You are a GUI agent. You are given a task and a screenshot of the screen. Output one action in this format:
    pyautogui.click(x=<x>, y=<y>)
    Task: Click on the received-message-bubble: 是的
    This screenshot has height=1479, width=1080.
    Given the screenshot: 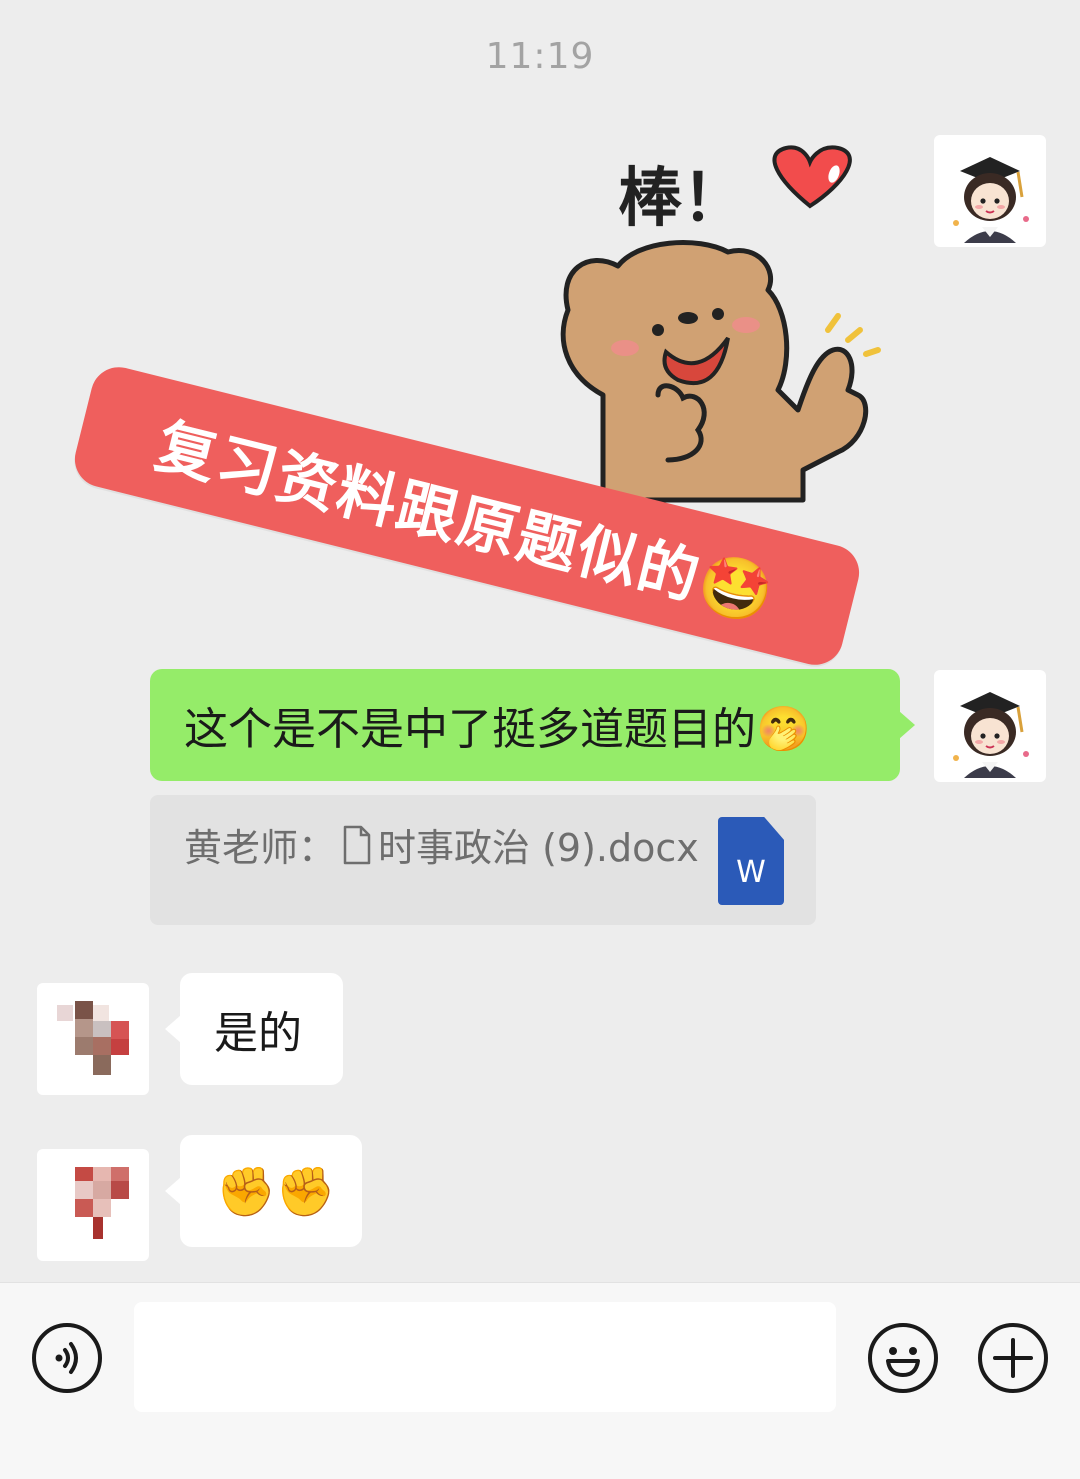 What is the action you would take?
    pyautogui.click(x=261, y=1029)
    